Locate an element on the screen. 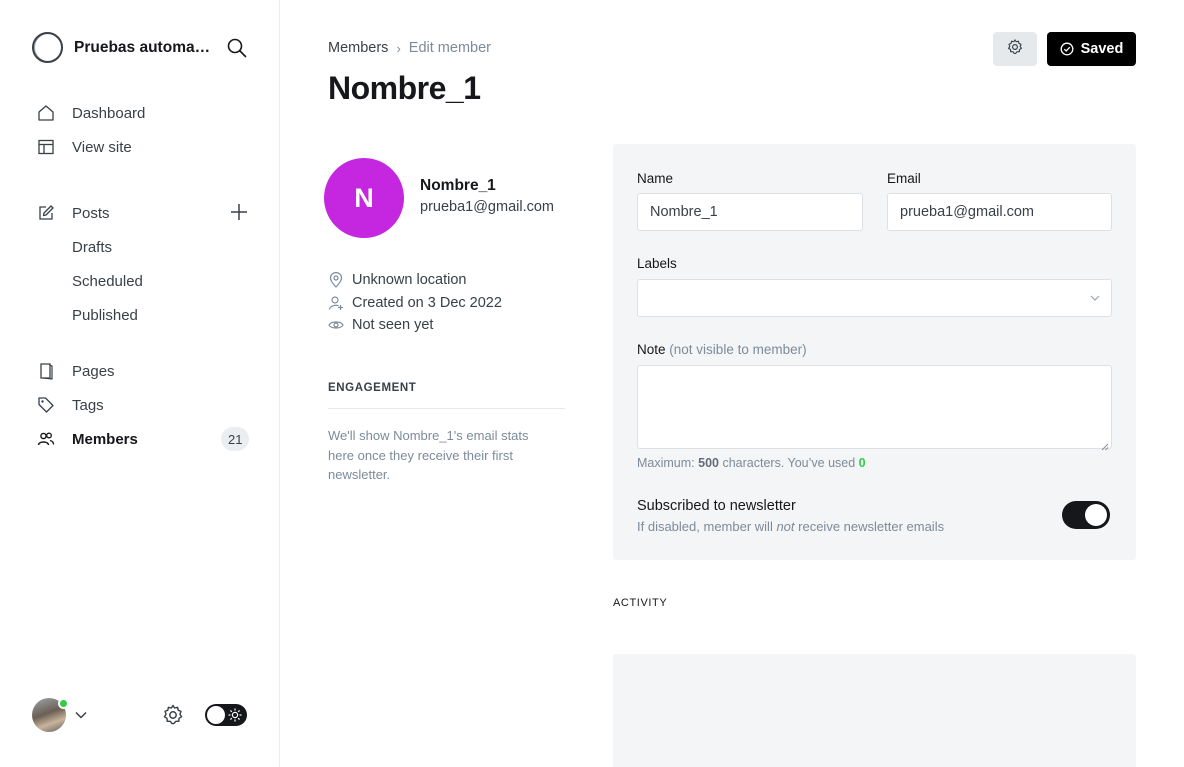 The image size is (1184, 767). note-label: Note (not visible to member) is located at coordinates (722, 349).